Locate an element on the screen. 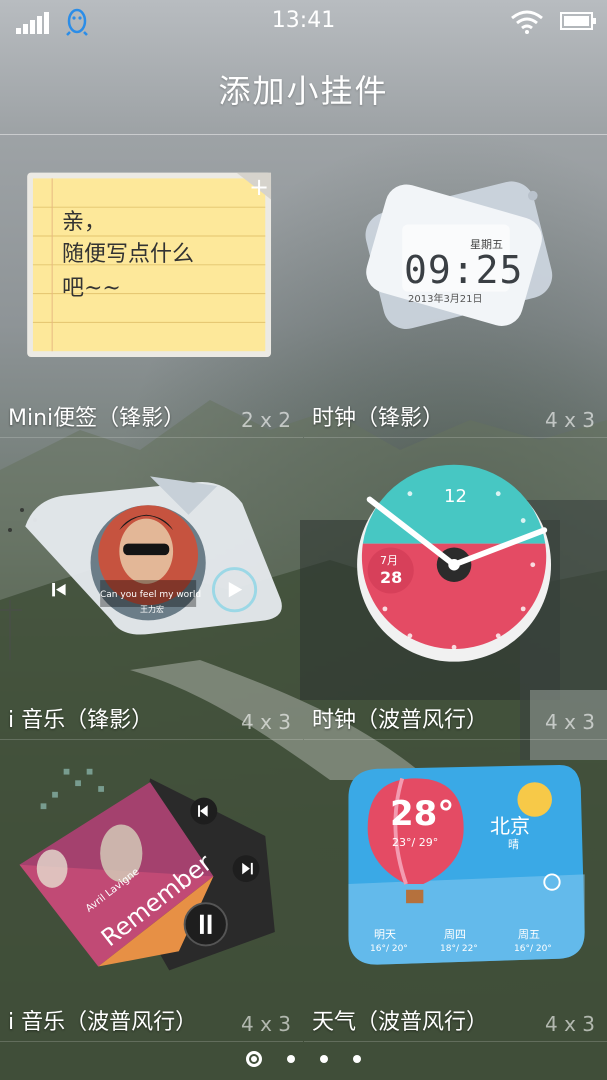 Image resolution: width=607 pixels, height=1080 pixels. widget-label: Mini便签（锋影） is located at coordinates (97, 418).